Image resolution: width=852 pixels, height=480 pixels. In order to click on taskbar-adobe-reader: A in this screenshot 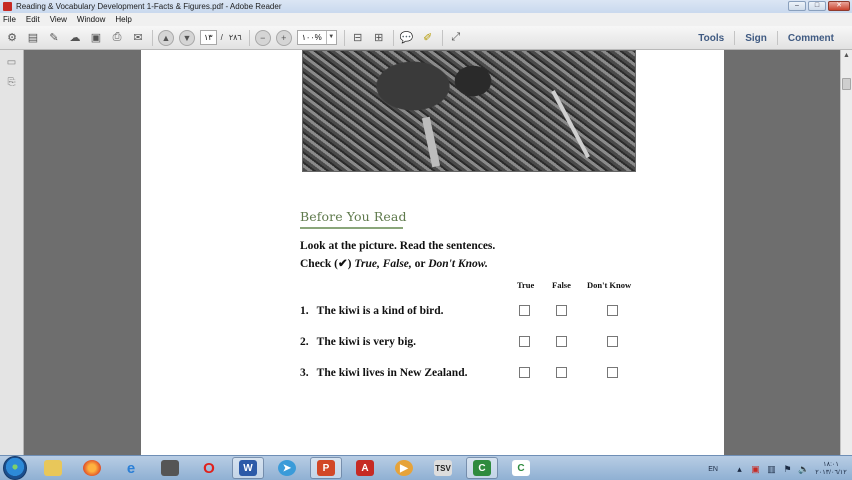, I will do `click(365, 468)`.